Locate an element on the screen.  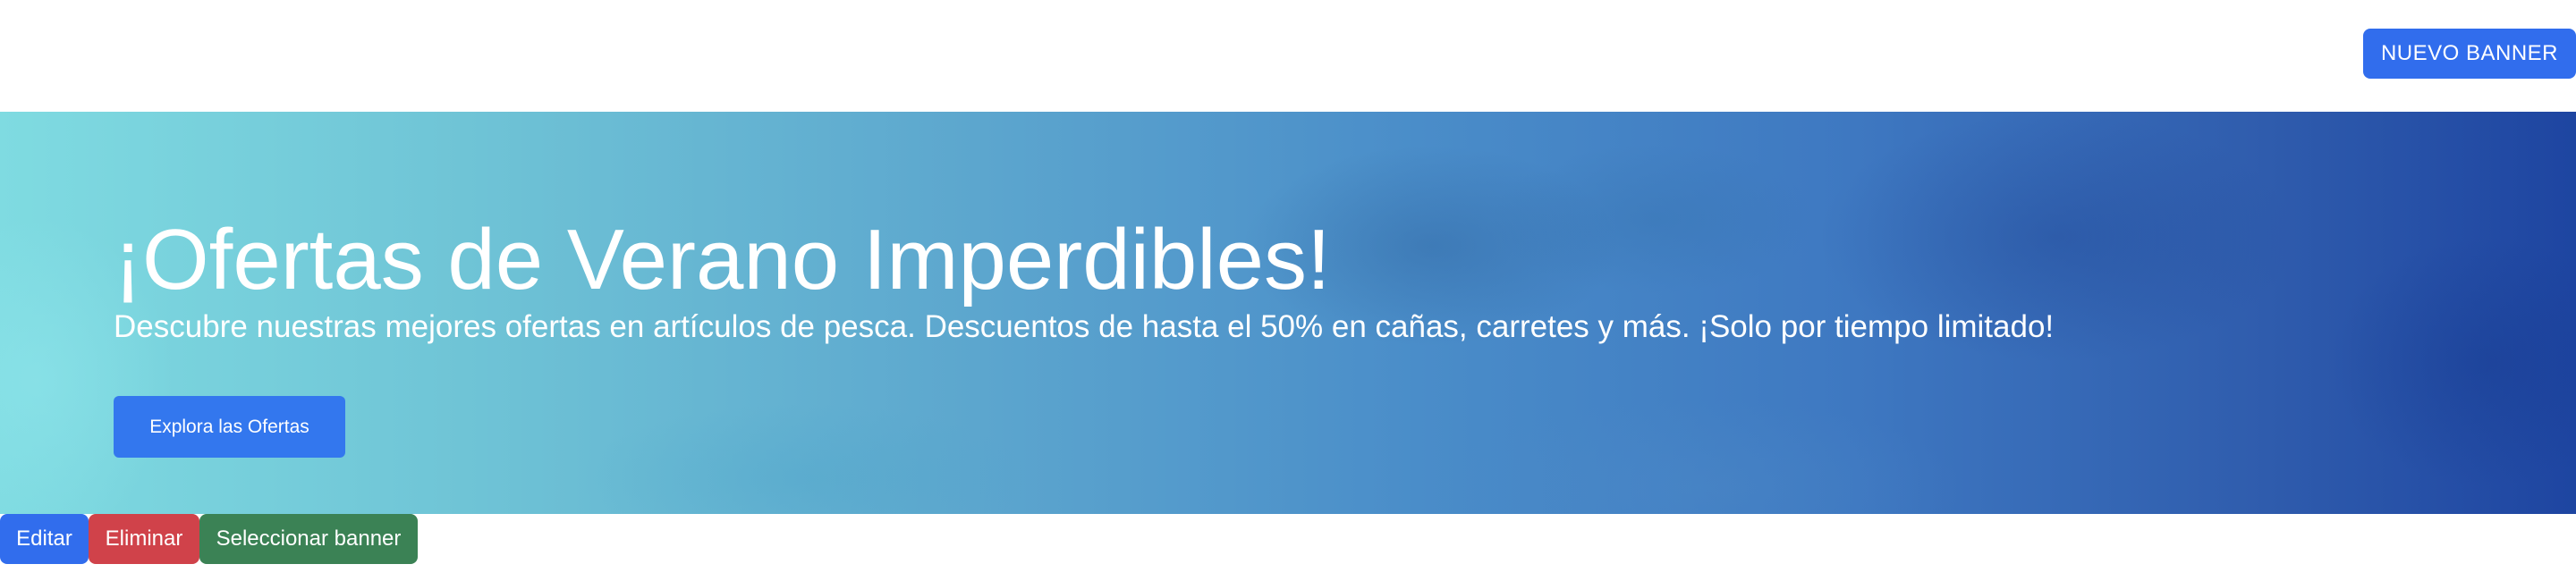
explore-offers-button: Explora las Ofertas is located at coordinates (229, 427).